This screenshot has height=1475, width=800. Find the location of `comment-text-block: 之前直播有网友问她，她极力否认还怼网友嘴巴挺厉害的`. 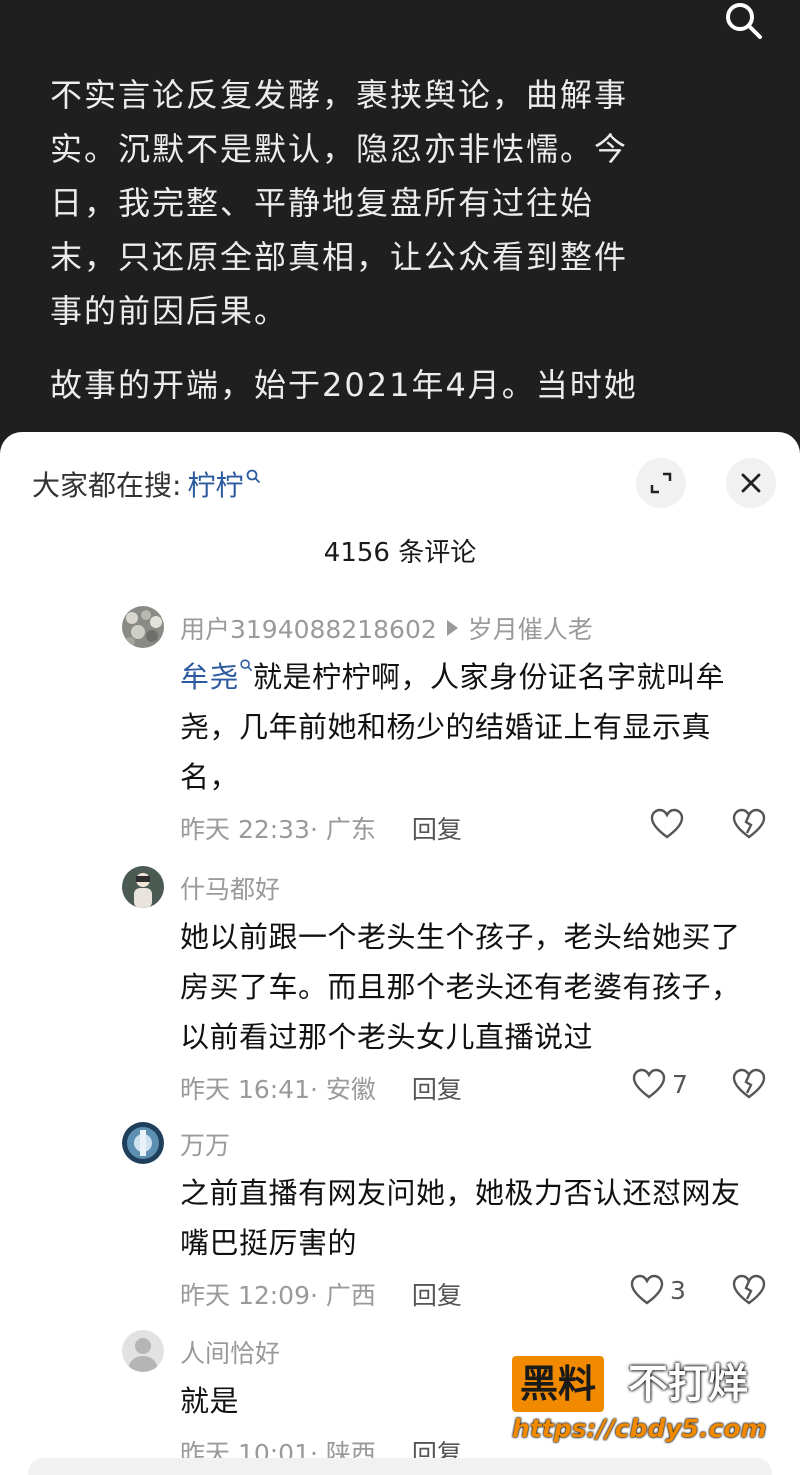

comment-text-block: 之前直播有网友问她，她极力否认还怼网友嘴巴挺厉害的 is located at coordinates (470, 1218).